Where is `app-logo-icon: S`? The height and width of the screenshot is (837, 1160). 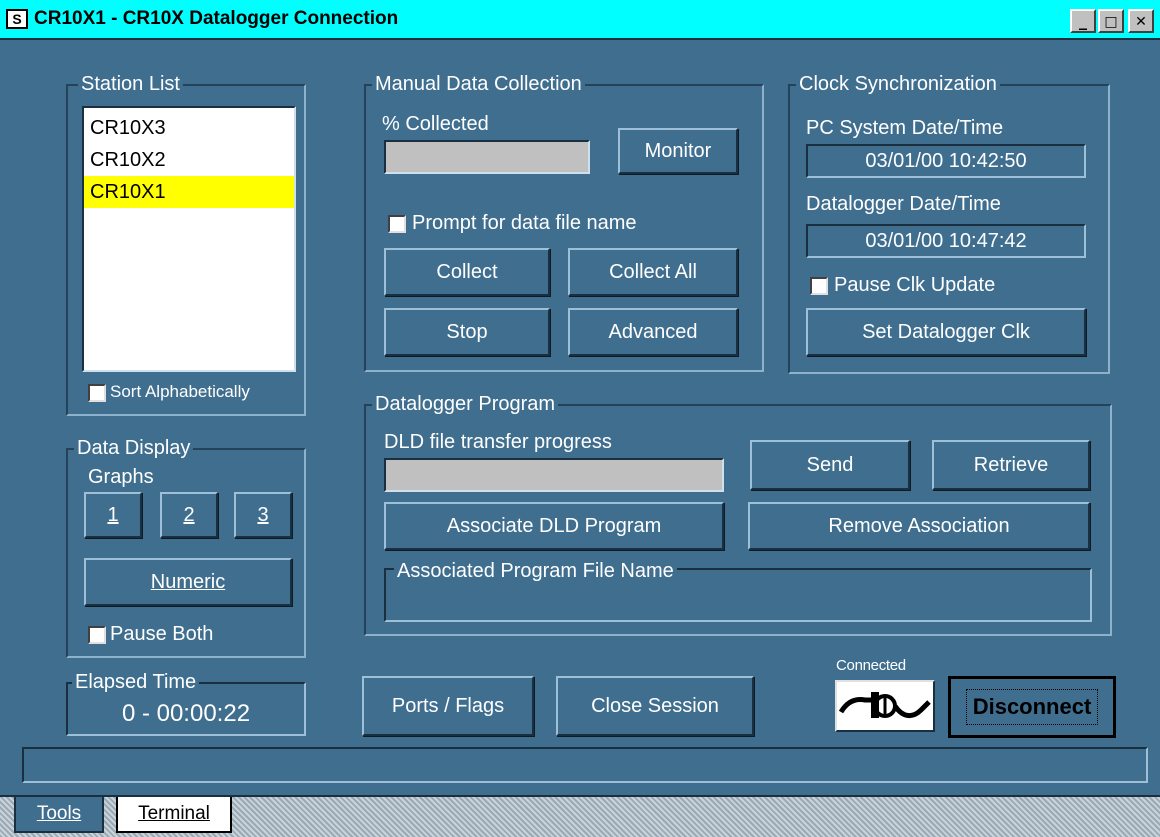 app-logo-icon: S is located at coordinates (17, 19).